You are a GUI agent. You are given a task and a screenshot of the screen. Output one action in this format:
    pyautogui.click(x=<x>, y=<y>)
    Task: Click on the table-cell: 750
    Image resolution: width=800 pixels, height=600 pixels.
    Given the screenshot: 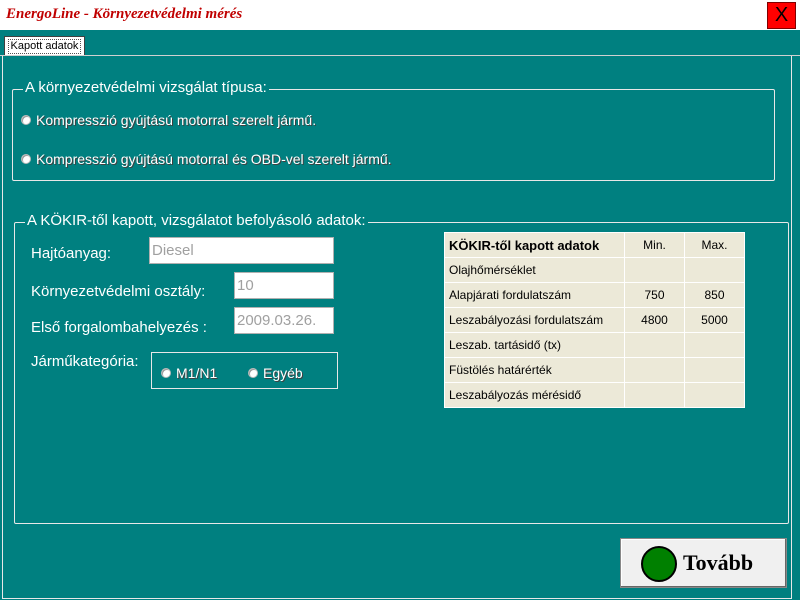 What is the action you would take?
    pyautogui.click(x=654, y=295)
    